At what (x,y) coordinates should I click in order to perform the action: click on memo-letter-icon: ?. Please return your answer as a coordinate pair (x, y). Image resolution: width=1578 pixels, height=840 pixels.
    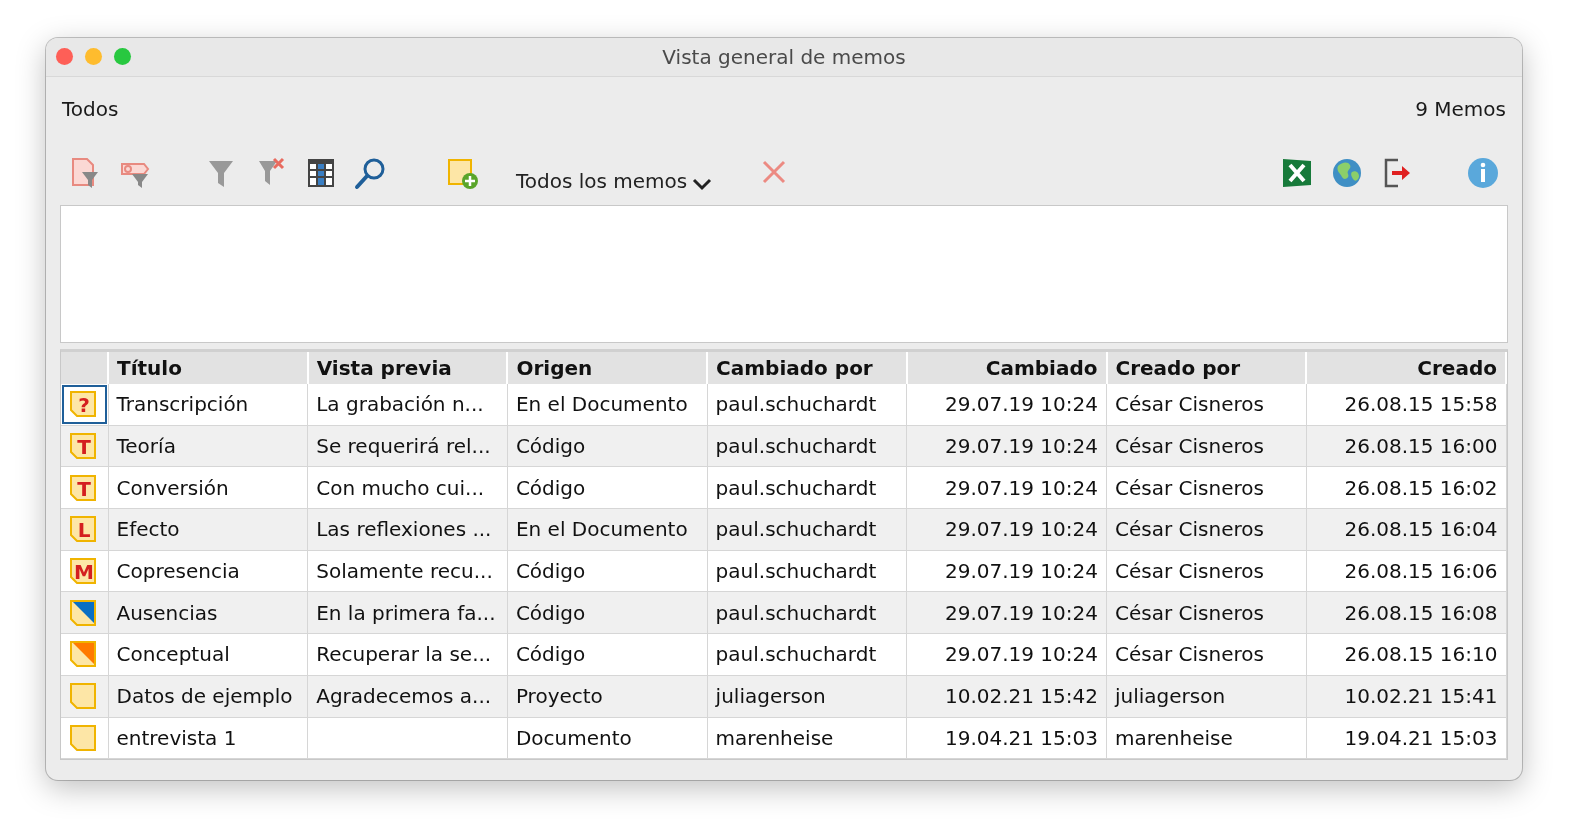
    Looking at the image, I should click on (83, 404).